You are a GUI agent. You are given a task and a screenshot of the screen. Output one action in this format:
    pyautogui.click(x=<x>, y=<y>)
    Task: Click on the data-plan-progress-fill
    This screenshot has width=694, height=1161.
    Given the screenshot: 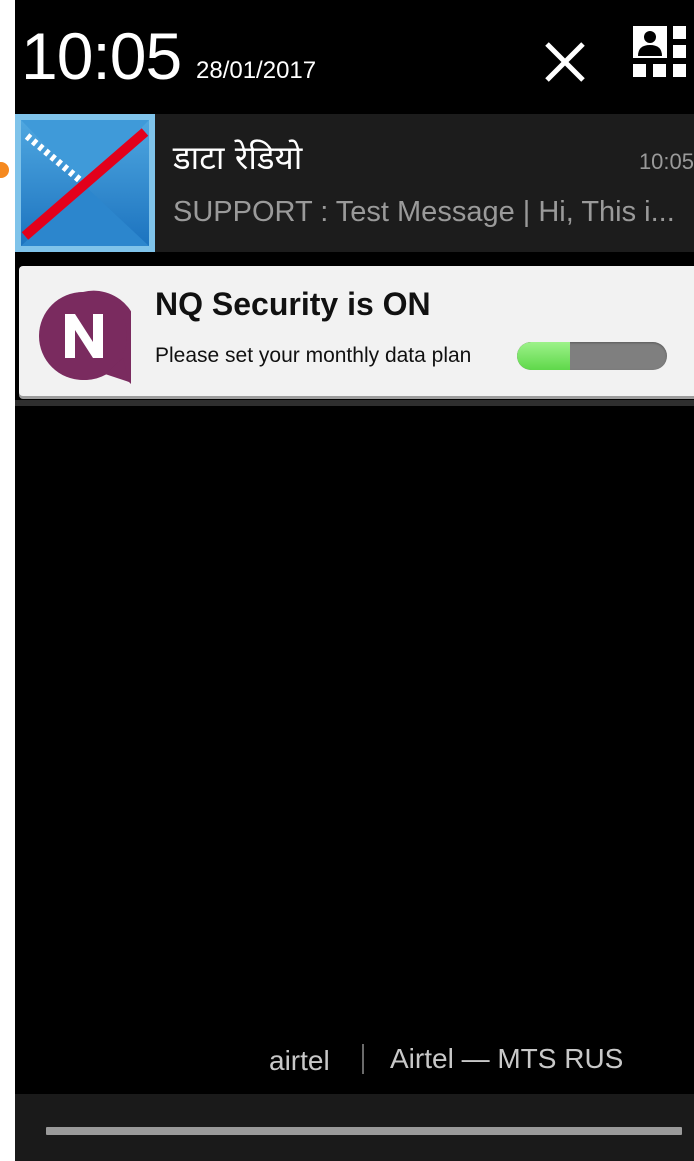 What is the action you would take?
    pyautogui.click(x=543, y=356)
    